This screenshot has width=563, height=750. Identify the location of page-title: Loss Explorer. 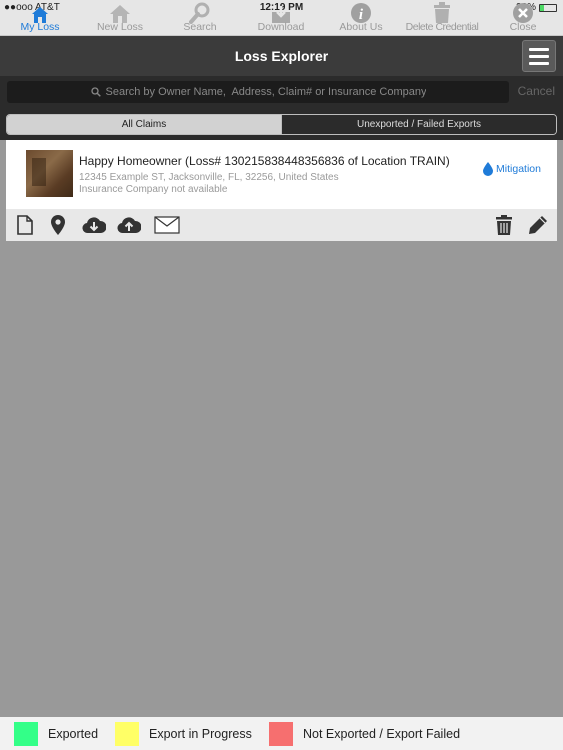
(281, 56).